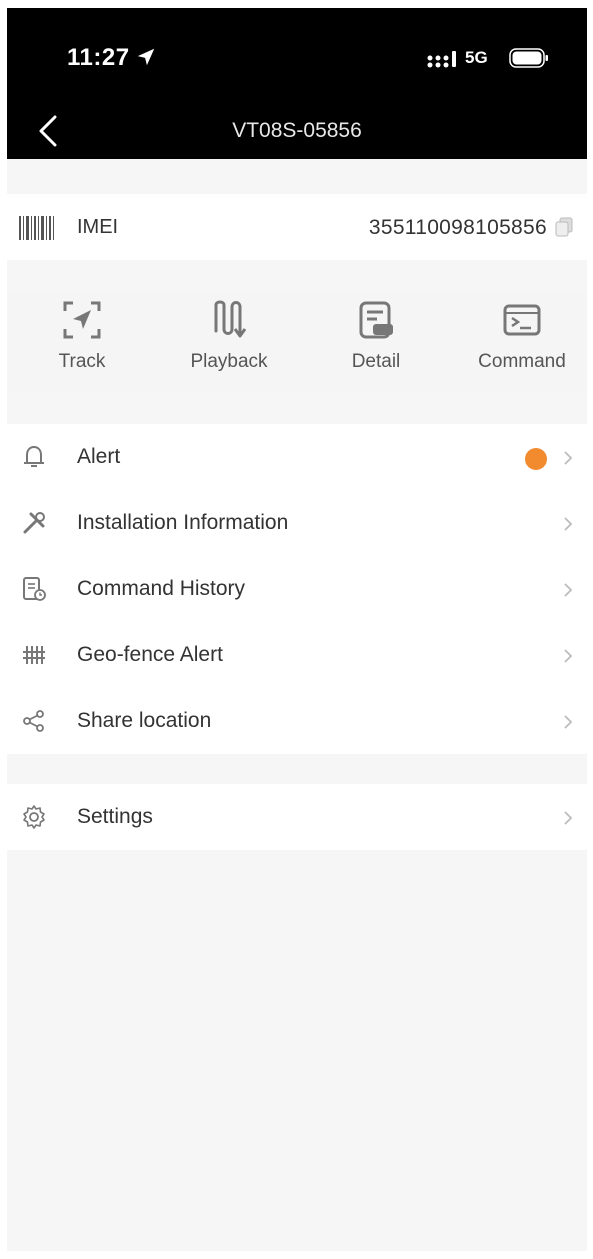  Describe the element at coordinates (297, 523) in the screenshot. I see `menu-item-installation-information: Installation Information` at that location.